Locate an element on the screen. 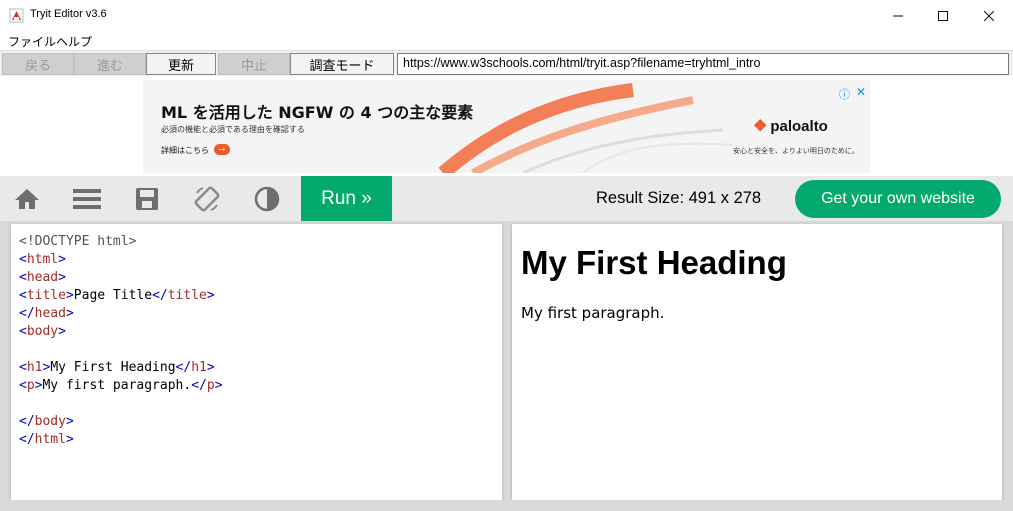  ad-graphic is located at coordinates (585, 128).